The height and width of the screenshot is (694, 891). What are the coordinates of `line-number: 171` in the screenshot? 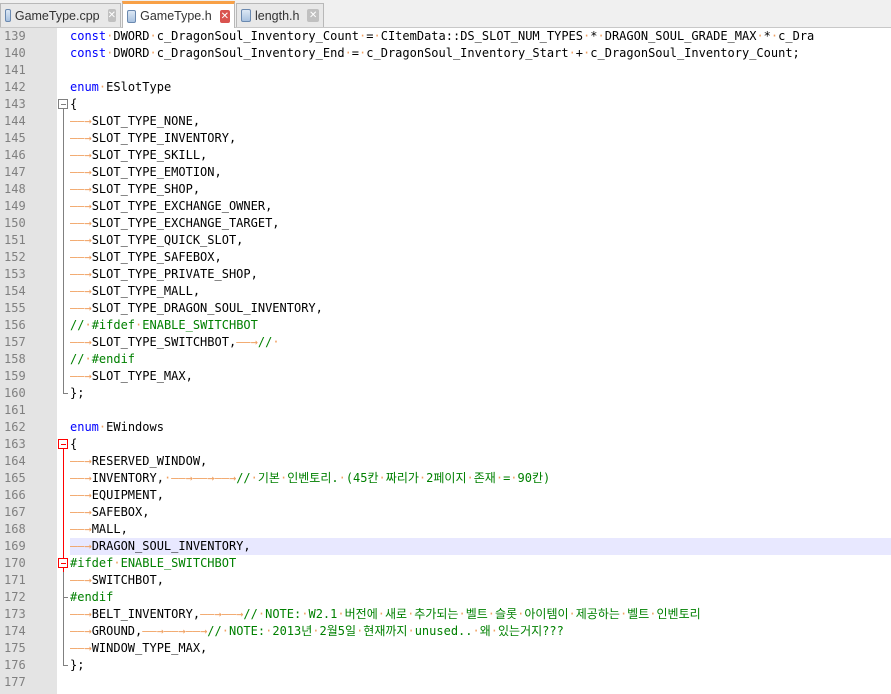 It's located at (15, 580).